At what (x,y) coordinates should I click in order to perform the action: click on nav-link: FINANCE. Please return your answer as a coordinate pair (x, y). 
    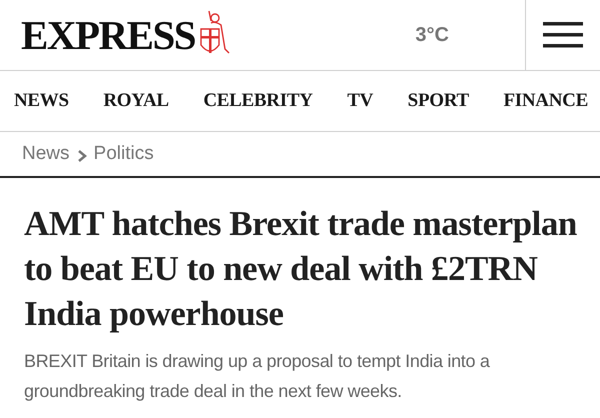
    Looking at the image, I should click on (545, 101).